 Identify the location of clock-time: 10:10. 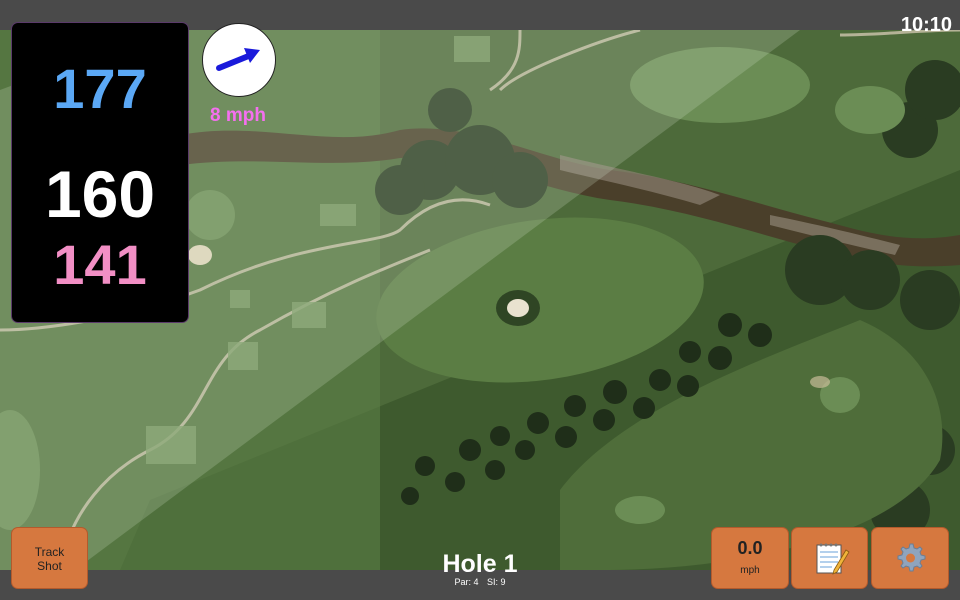
(926, 25).